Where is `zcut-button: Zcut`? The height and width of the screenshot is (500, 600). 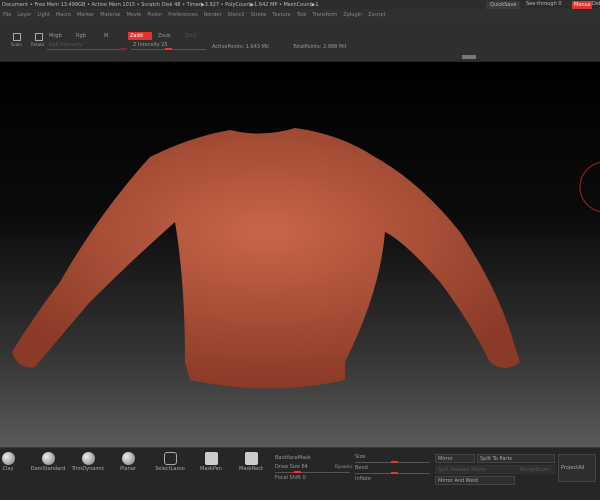 zcut-button: Zcut is located at coordinates (190, 36).